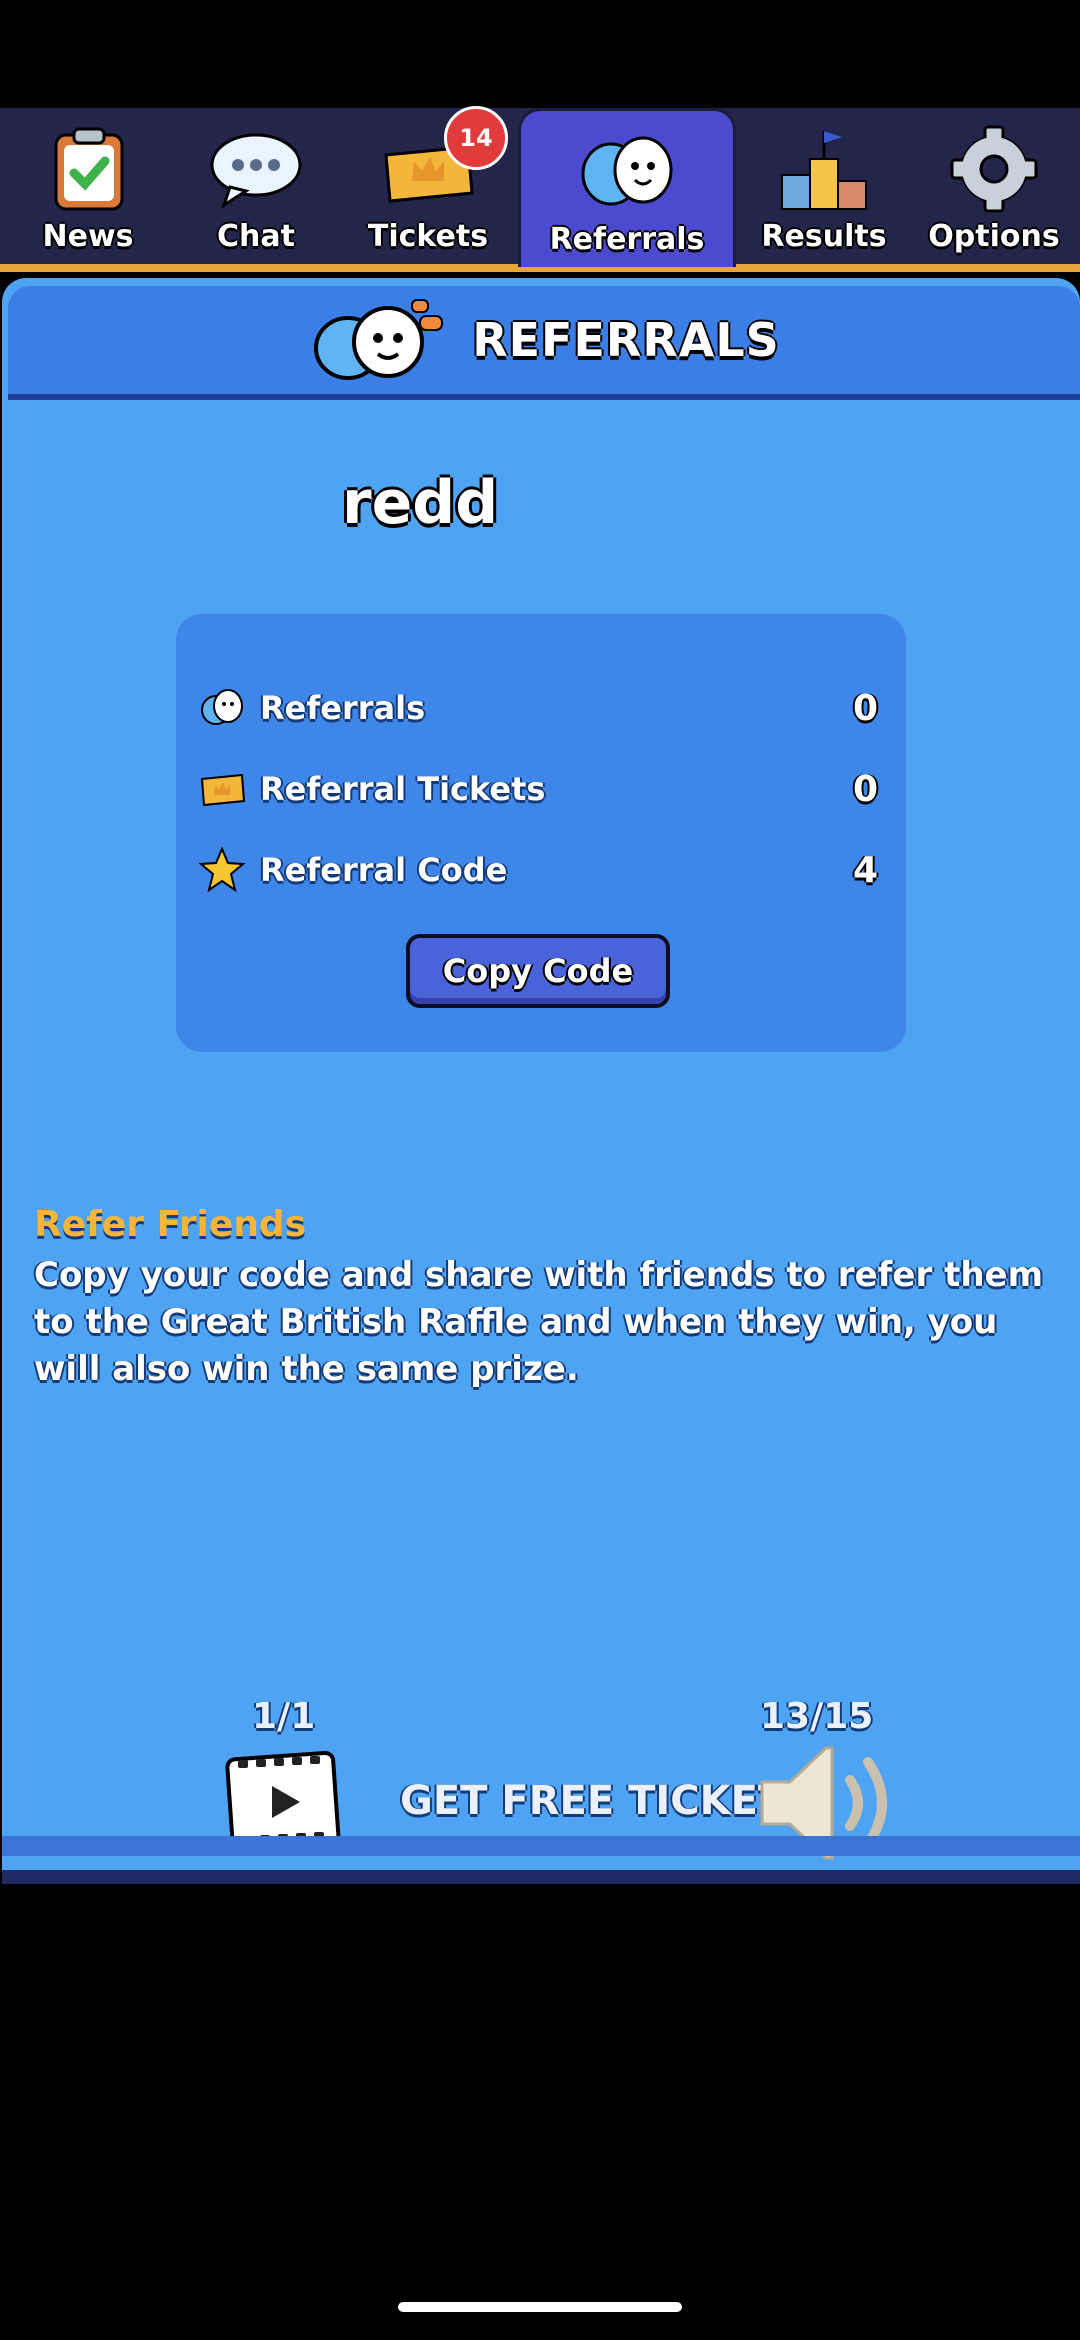  I want to click on tab-label: Chat, so click(256, 236).